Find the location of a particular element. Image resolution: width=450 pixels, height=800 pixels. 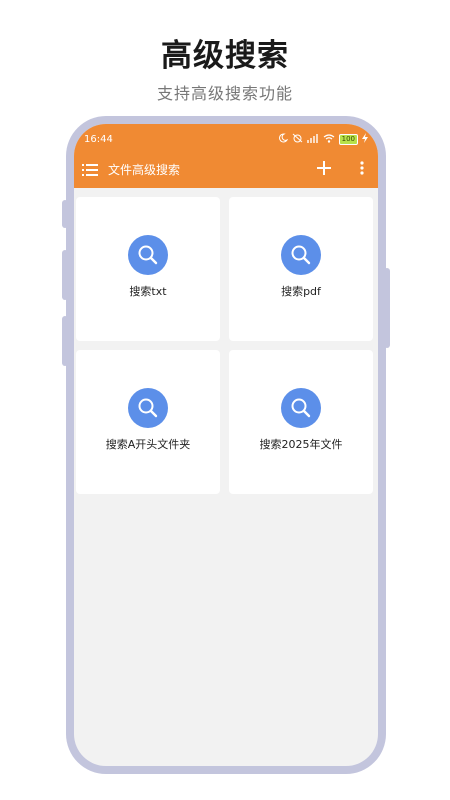

app-bar: 16:44 100 文件高级搜索 is located at coordinates (226, 156).